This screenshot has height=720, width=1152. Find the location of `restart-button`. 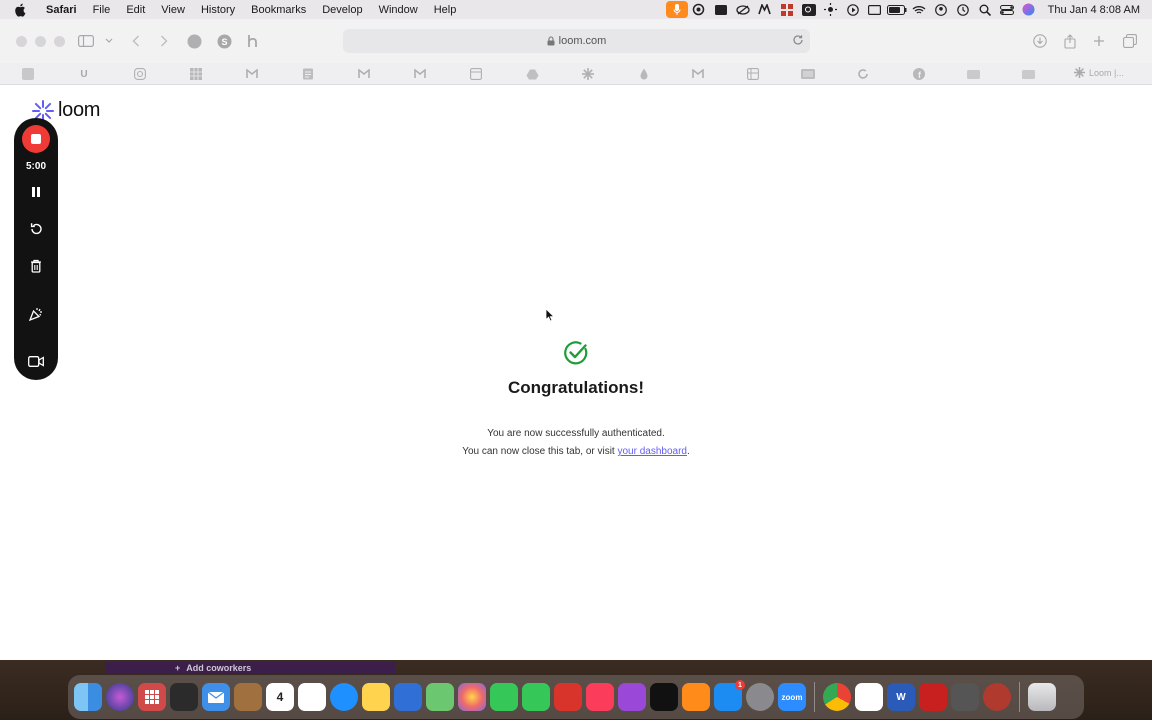

restart-button is located at coordinates (36, 229).